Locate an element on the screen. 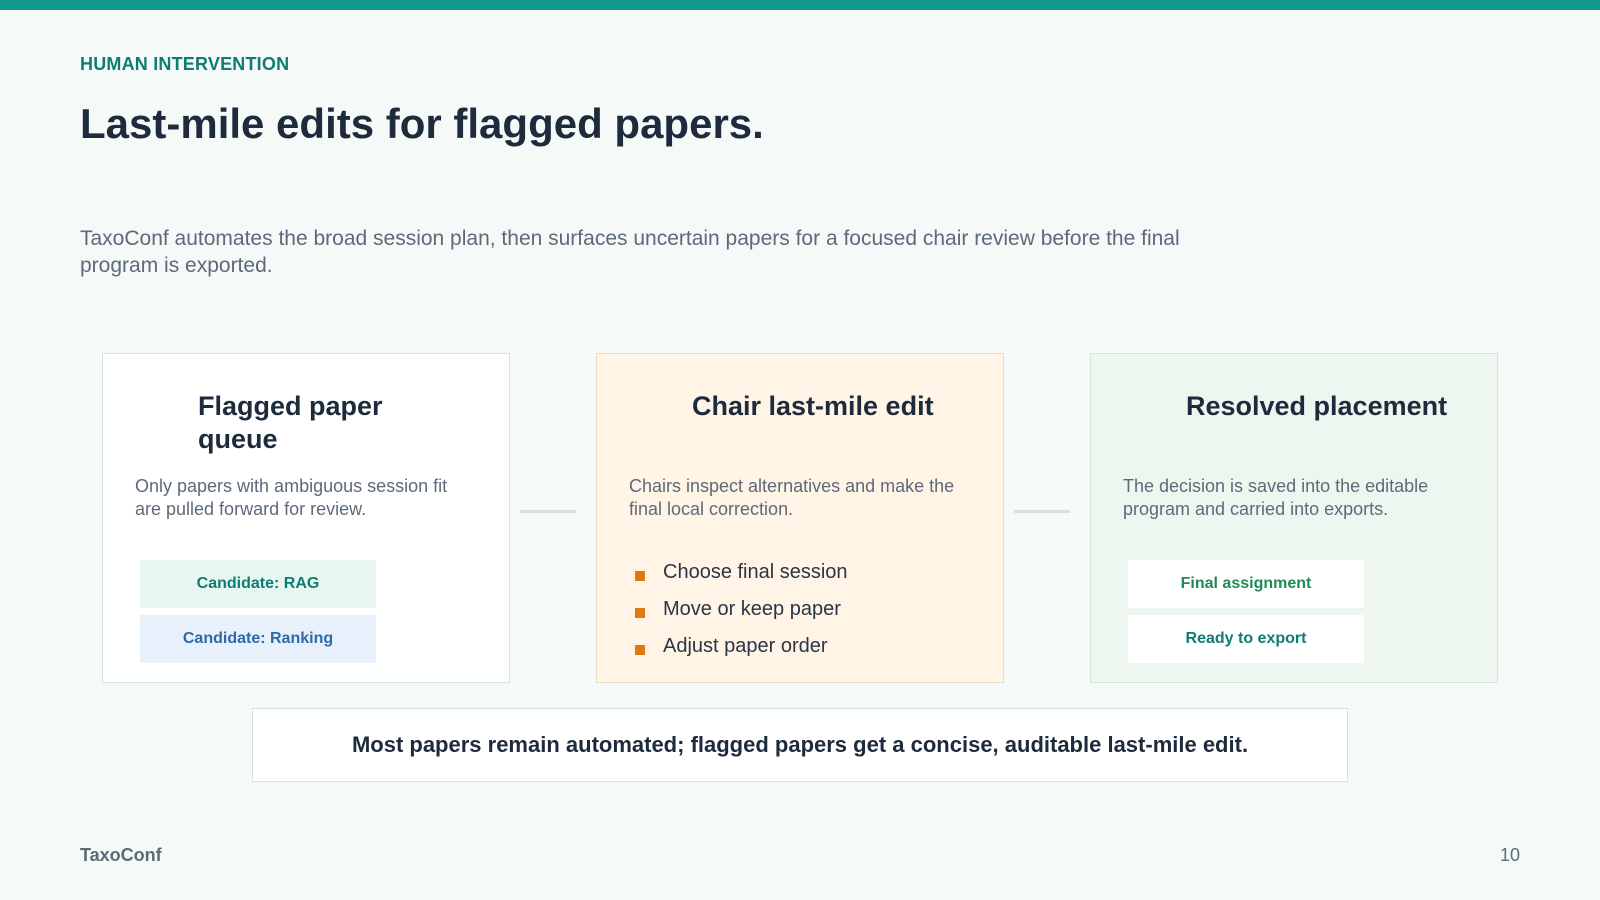  final-assignment-tag: Final assignment is located at coordinates (1246, 584).